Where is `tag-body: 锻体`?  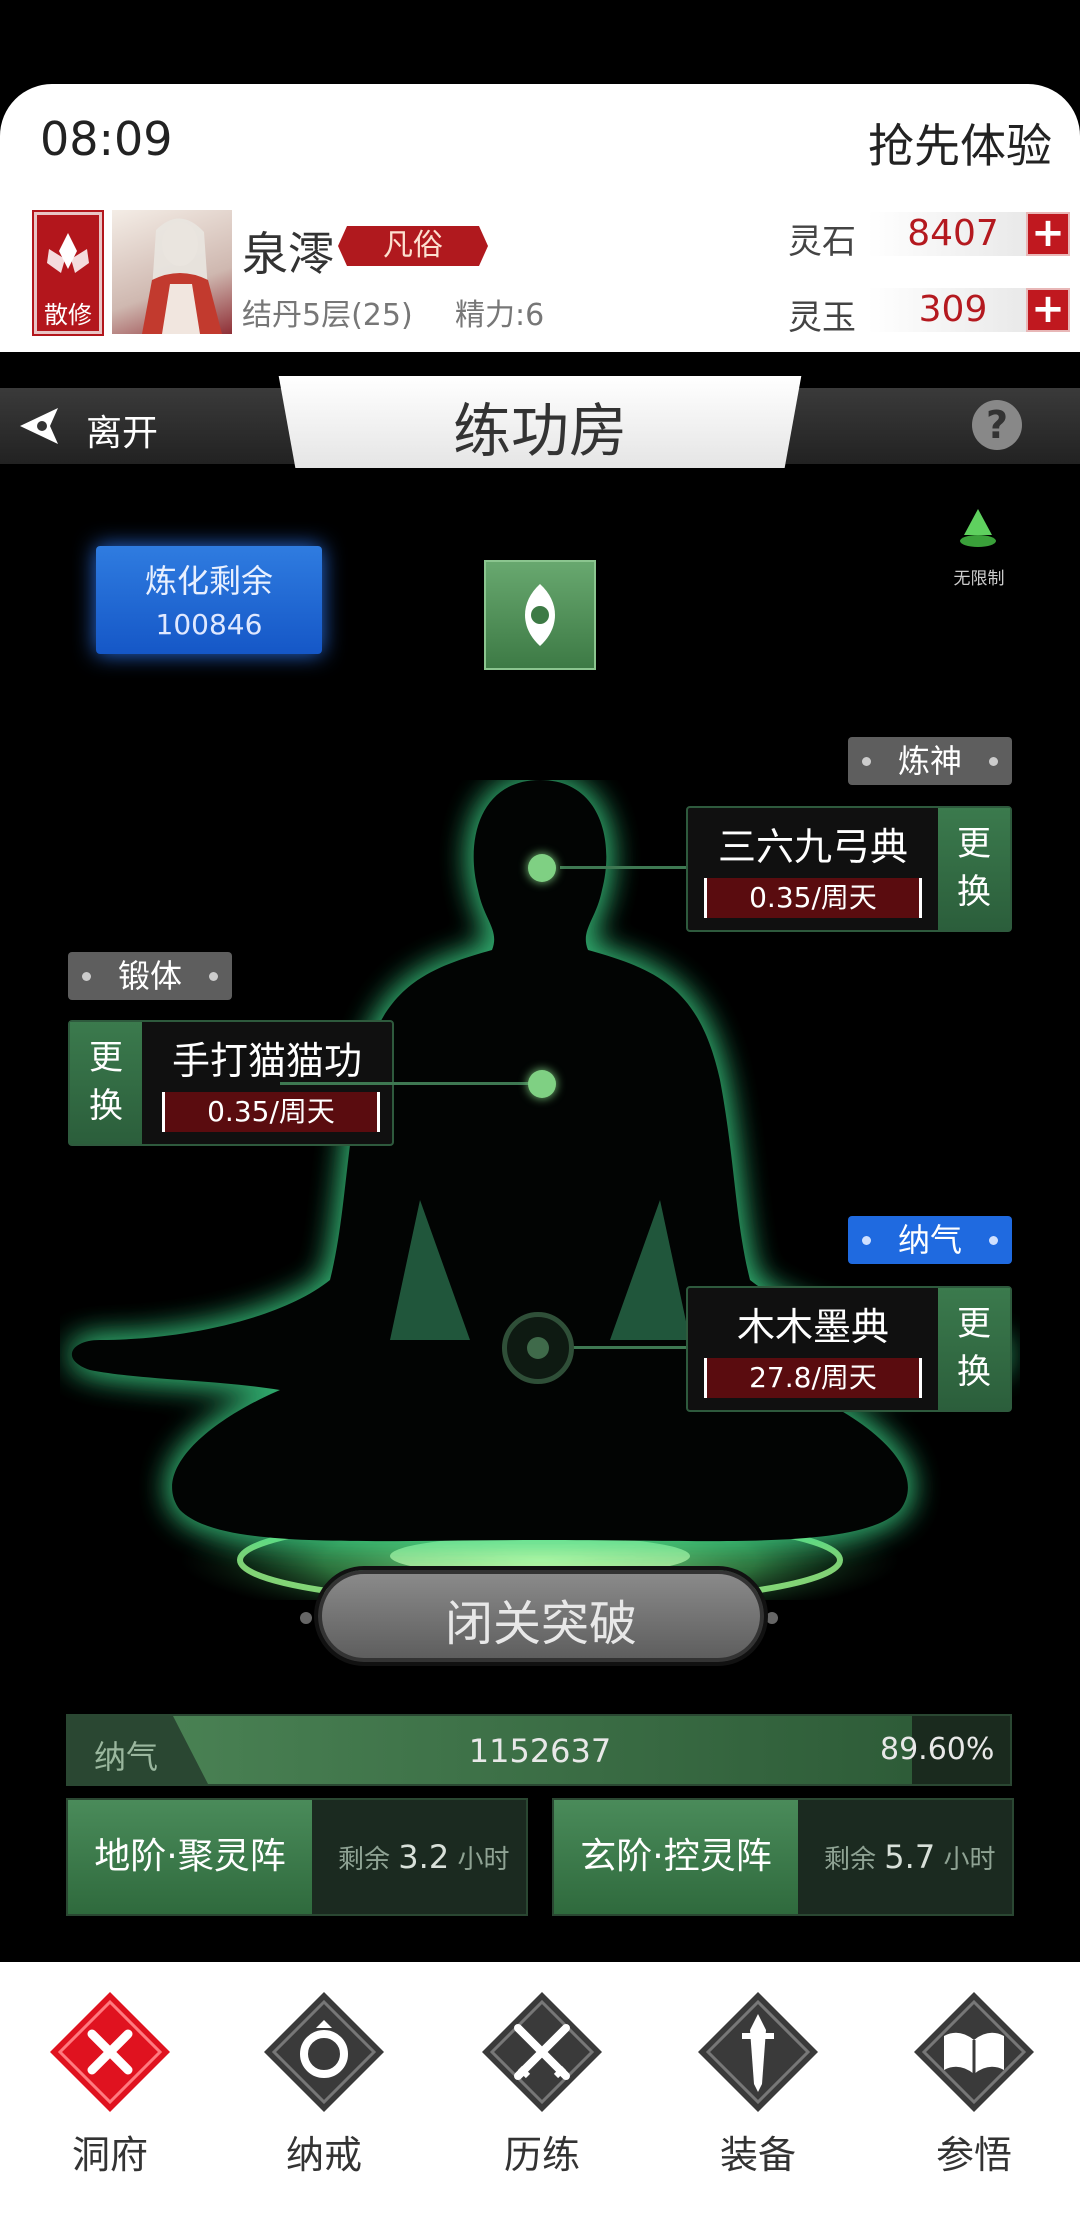 tag-body: 锻体 is located at coordinates (150, 976).